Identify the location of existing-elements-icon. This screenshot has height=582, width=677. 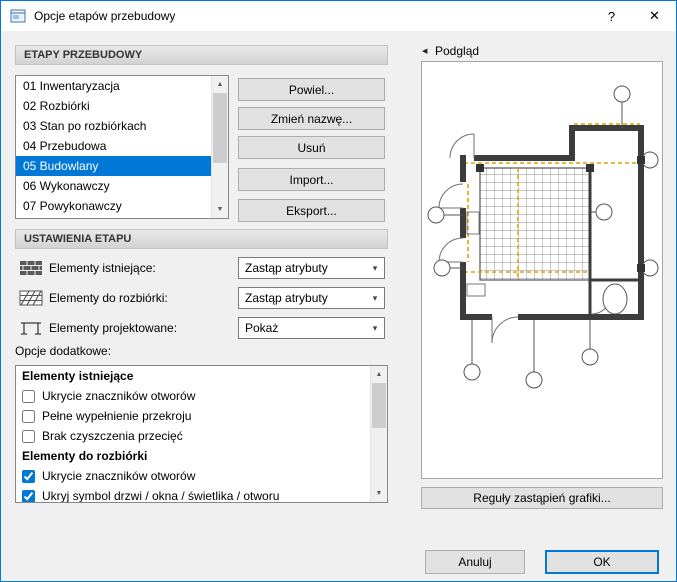
(31, 268).